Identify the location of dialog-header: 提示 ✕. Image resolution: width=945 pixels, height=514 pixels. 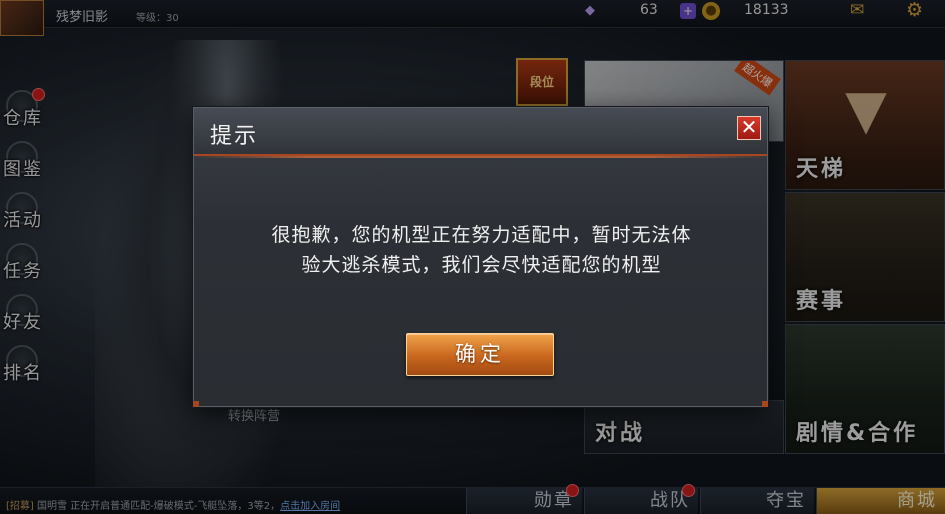
(480, 133).